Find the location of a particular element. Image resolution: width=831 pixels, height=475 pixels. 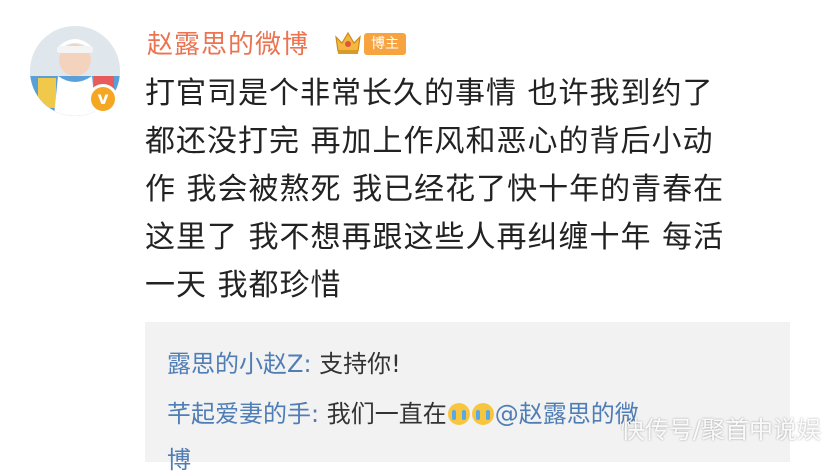

verified-badge-icon: v is located at coordinates (103, 99).